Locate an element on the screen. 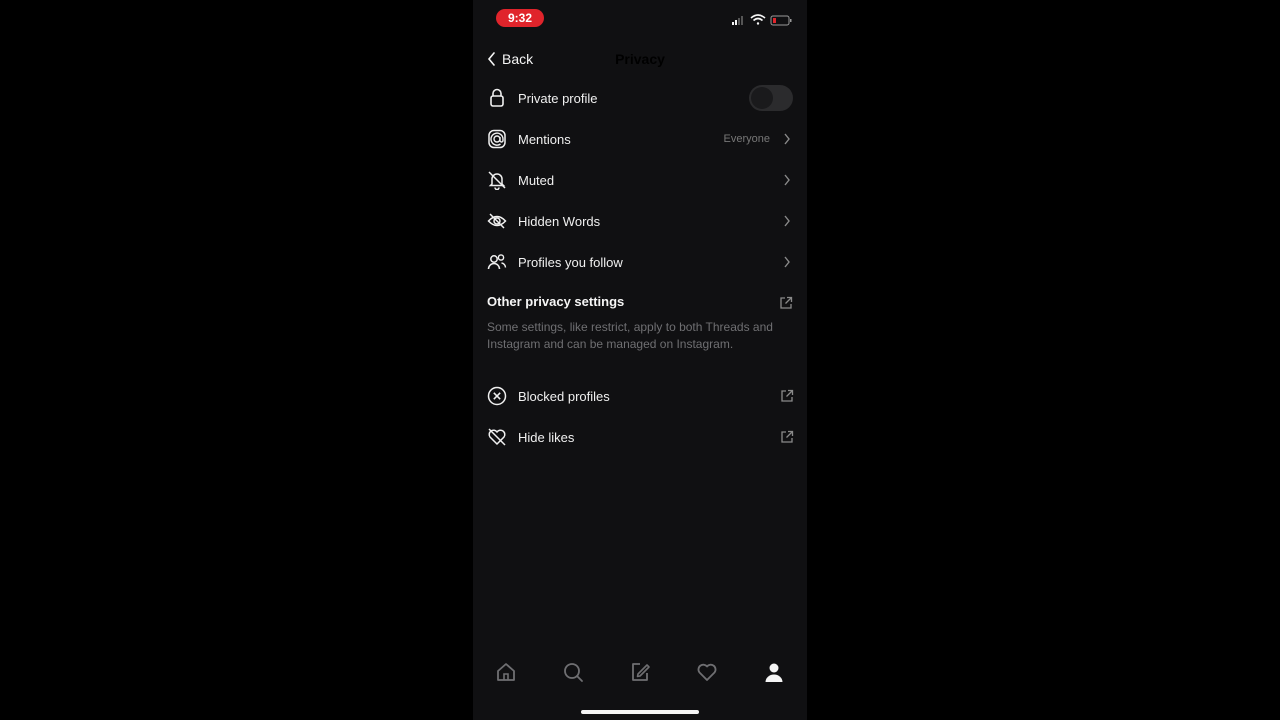 Image resolution: width=1280 pixels, height=720 pixels. row-label: Mentions is located at coordinates (544, 139).